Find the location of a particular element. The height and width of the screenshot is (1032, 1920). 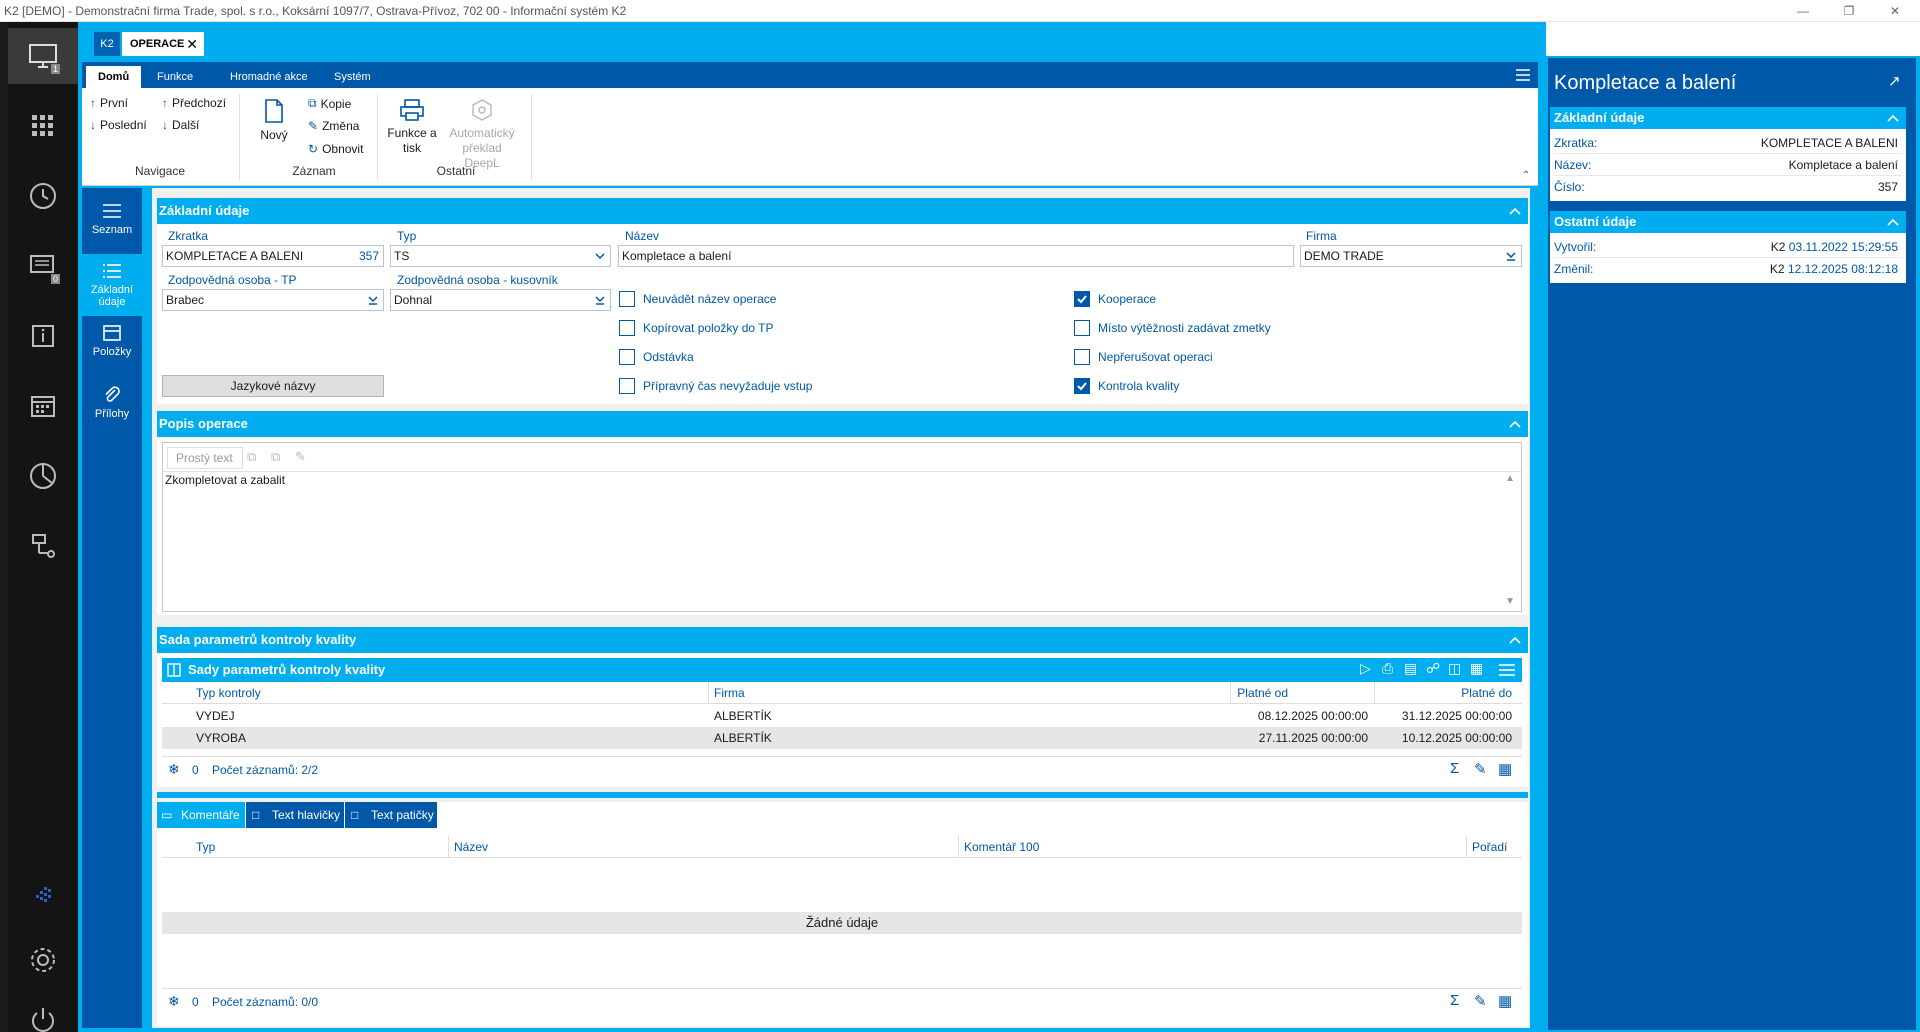

tab-k2: K2 is located at coordinates (107, 44).